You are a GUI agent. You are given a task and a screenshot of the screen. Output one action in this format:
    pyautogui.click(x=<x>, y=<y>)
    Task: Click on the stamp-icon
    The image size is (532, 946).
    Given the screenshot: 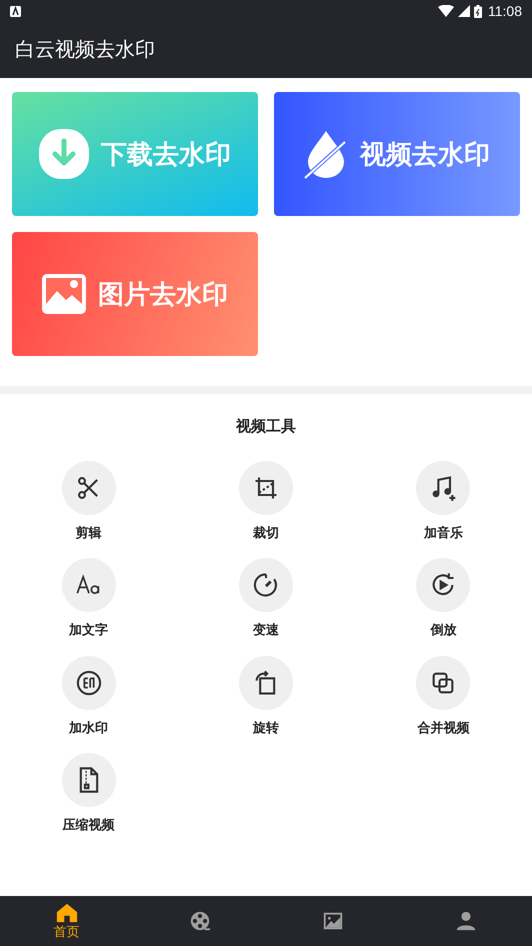 What is the action you would take?
    pyautogui.click(x=88, y=682)
    